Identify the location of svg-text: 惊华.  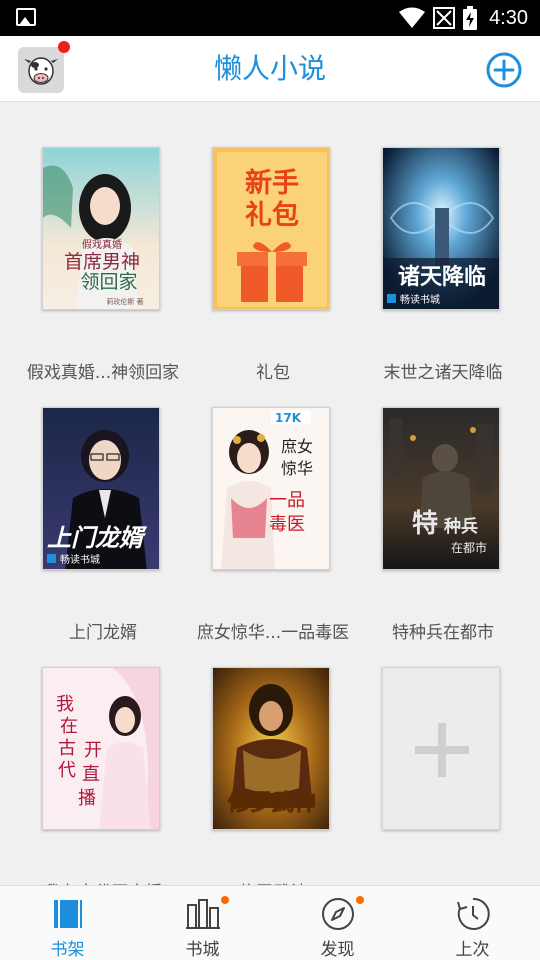
(297, 468).